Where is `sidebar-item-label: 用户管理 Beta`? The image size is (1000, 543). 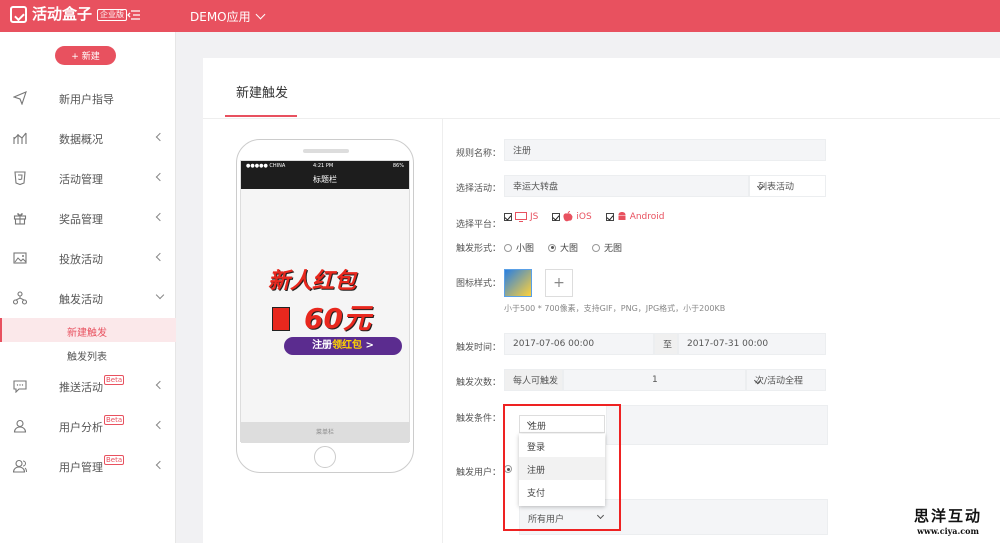
sidebar-item-label: 用户管理 Beta is located at coordinates (92, 465).